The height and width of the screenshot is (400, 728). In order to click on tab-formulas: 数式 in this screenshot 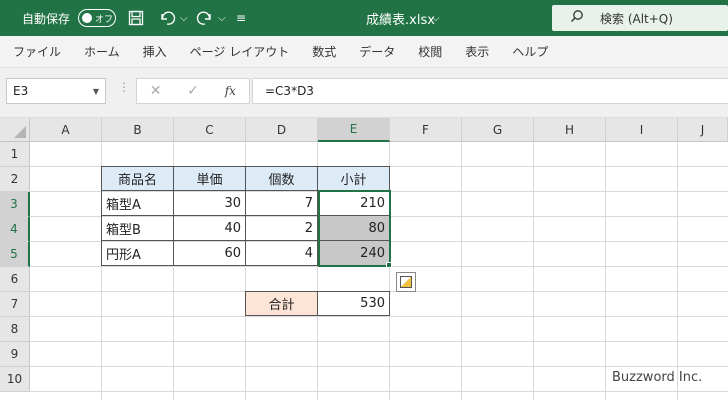, I will do `click(324, 51)`.